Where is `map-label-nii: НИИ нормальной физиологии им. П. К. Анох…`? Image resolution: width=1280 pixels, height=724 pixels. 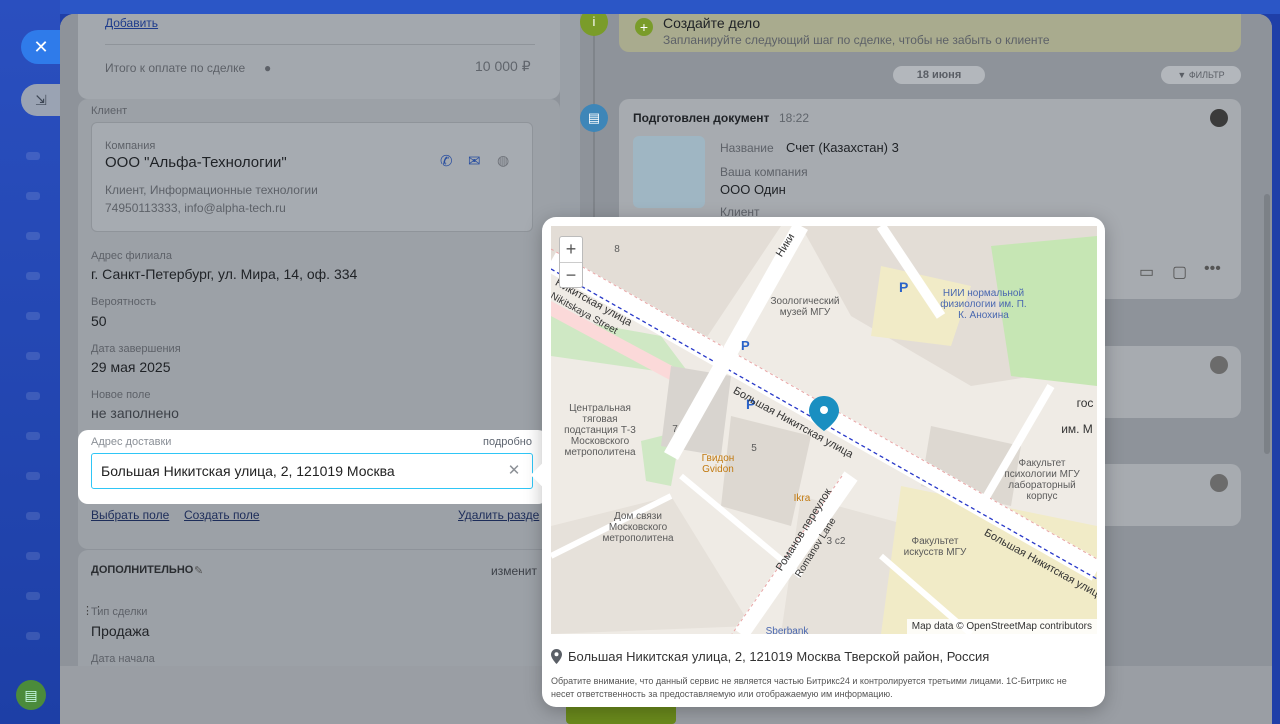
map-label-nii: НИИ нормальной физиологии им. П. К. Анох… is located at coordinates (983, 304).